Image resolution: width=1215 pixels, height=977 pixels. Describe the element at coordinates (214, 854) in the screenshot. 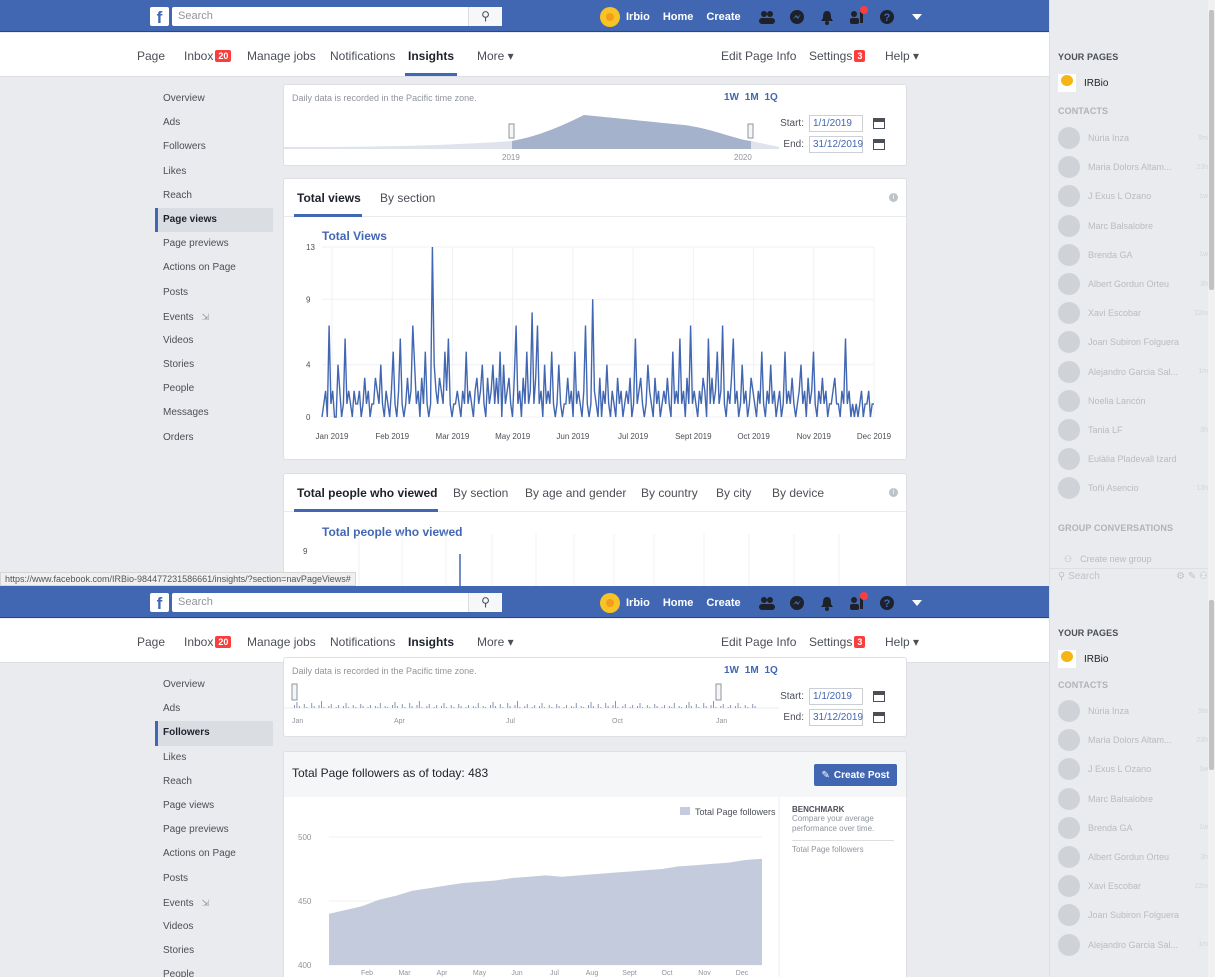

I see `menu-actions-on-page: Actions on Page` at that location.